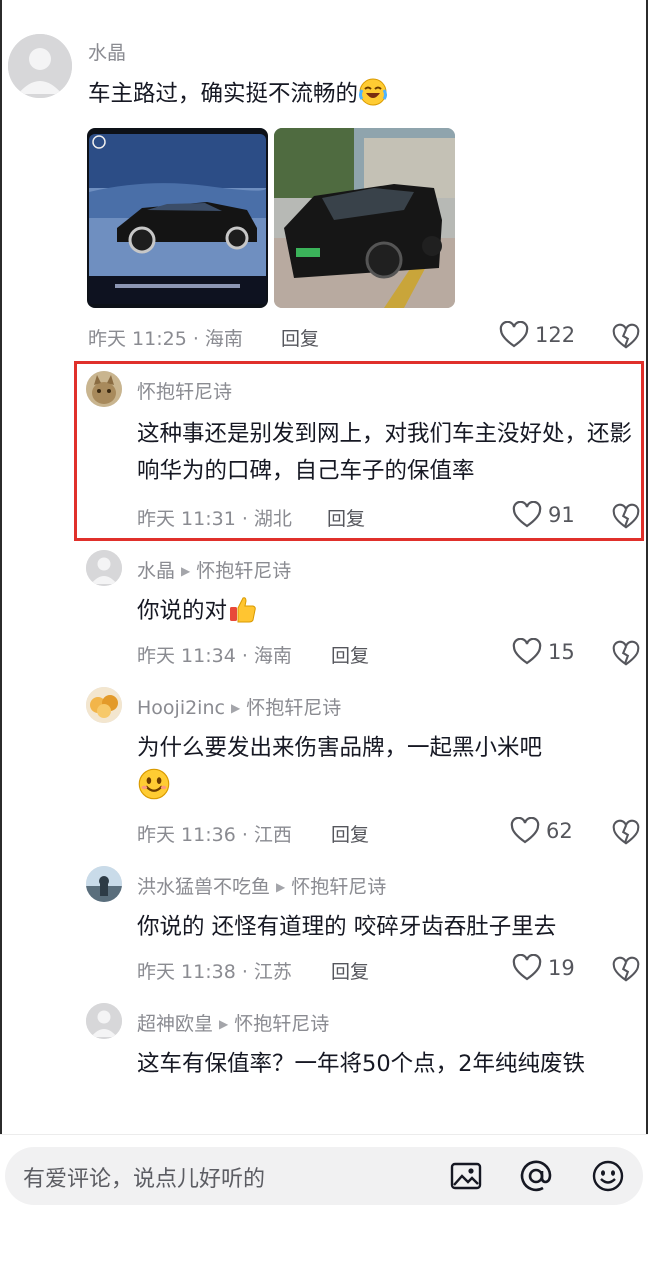  What do you see at coordinates (543, 968) in the screenshot?
I see `like-button: 19` at bounding box center [543, 968].